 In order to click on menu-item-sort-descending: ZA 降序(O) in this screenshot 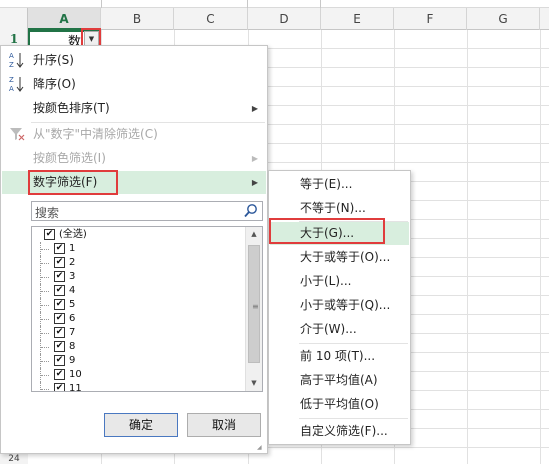, I will do `click(134, 84)`.